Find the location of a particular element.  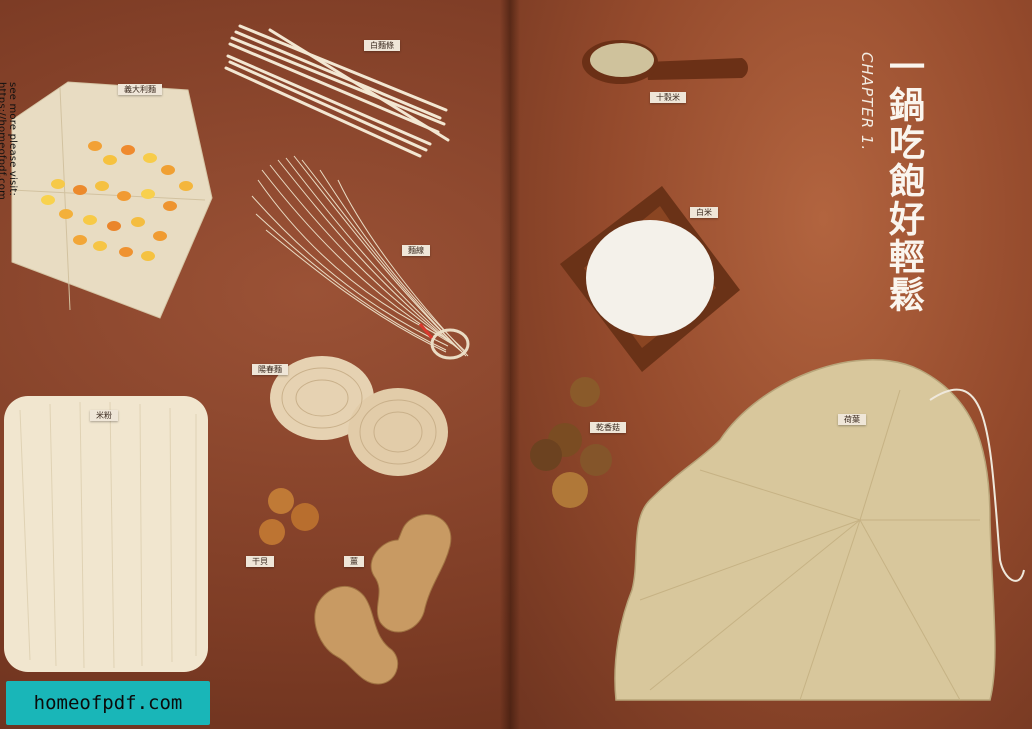

label-yangchun-noodle: 陽春麵 is located at coordinates (270, 369).